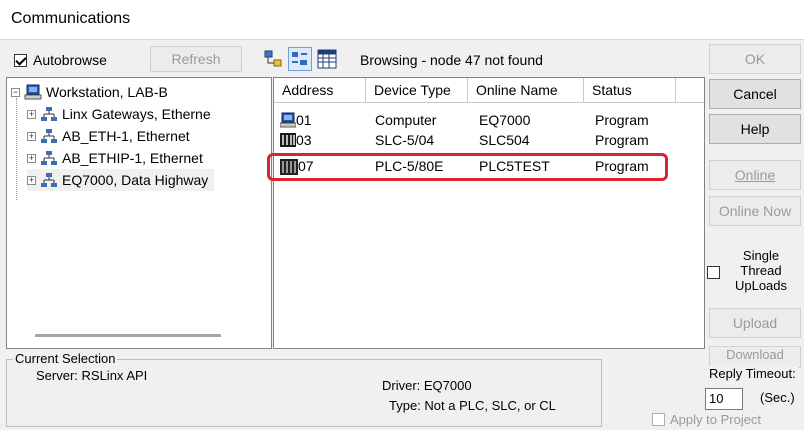 Image resolution: width=804 pixels, height=430 pixels. What do you see at coordinates (402, 20) in the screenshot?
I see `window-title: Communications` at bounding box center [402, 20].